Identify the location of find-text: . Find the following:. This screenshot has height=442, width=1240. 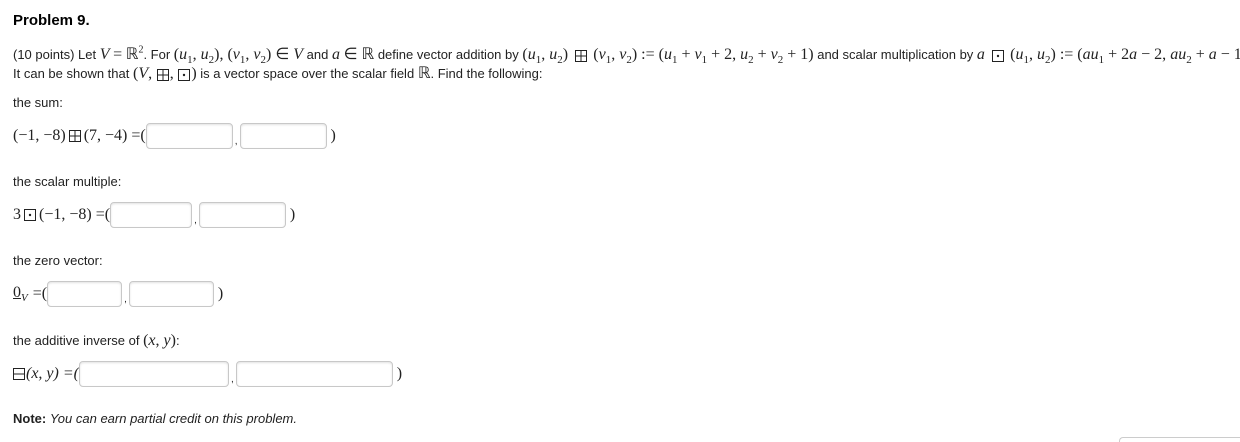
(486, 73).